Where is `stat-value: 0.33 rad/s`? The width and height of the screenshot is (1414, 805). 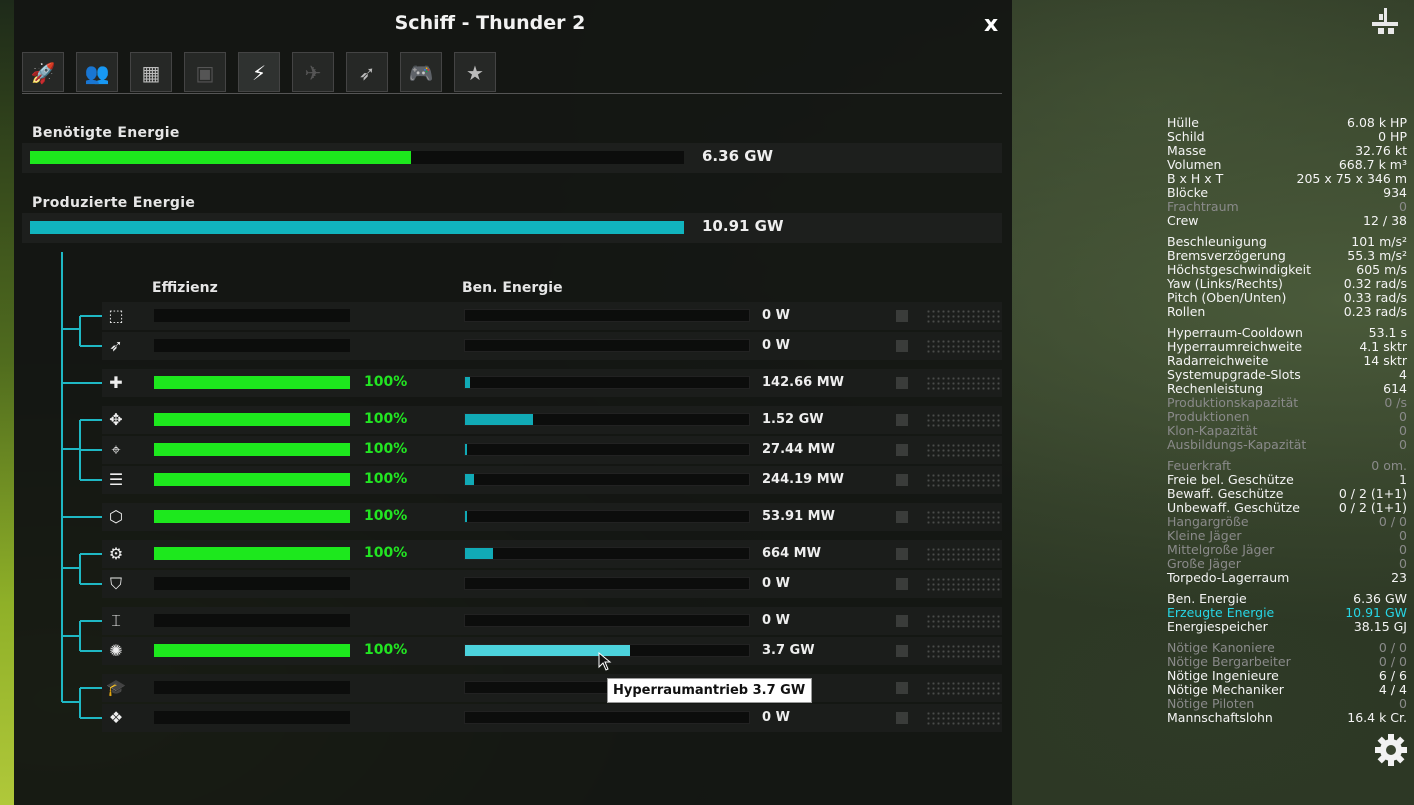
stat-value: 0.33 rad/s is located at coordinates (1375, 297).